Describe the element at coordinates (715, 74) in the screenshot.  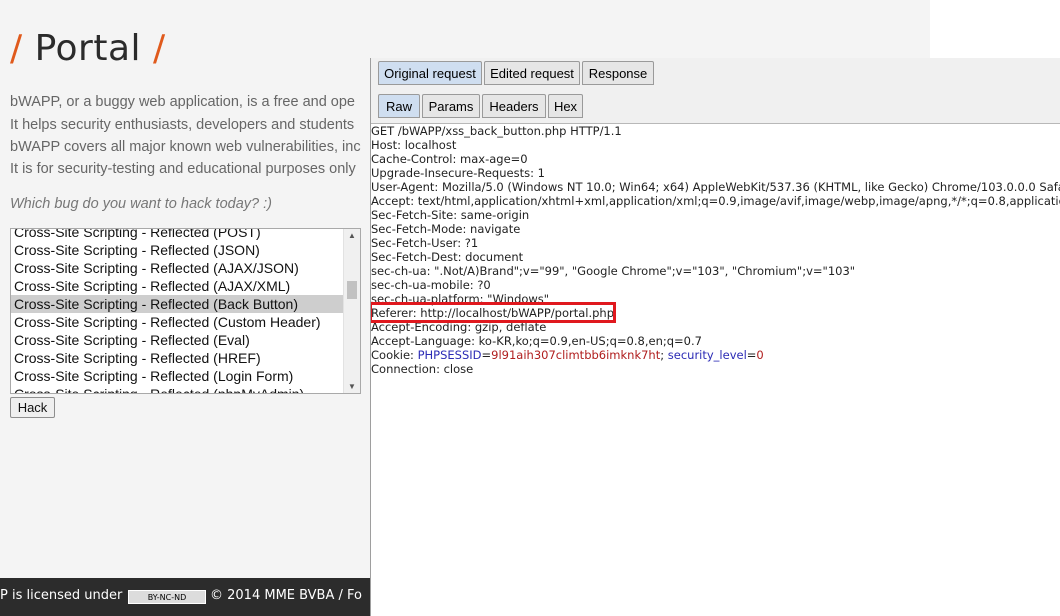
I see `request-tabs: Original request Edited request Response` at that location.